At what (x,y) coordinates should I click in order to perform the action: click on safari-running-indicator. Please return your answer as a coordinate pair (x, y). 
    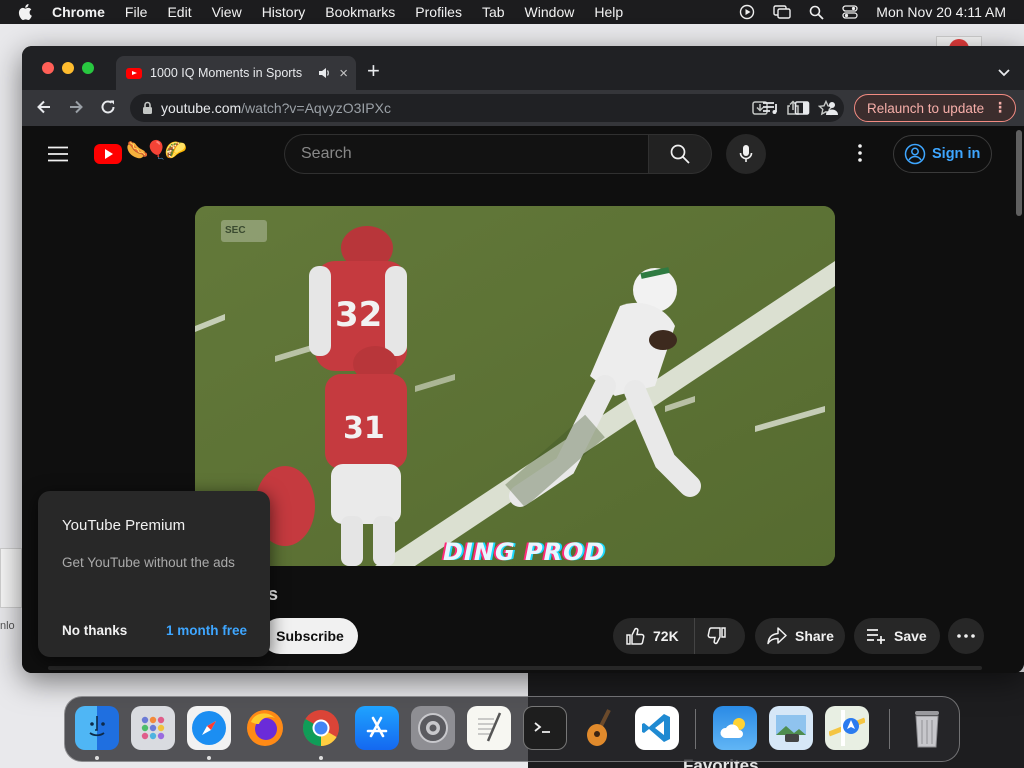
    Looking at the image, I should click on (209, 758).